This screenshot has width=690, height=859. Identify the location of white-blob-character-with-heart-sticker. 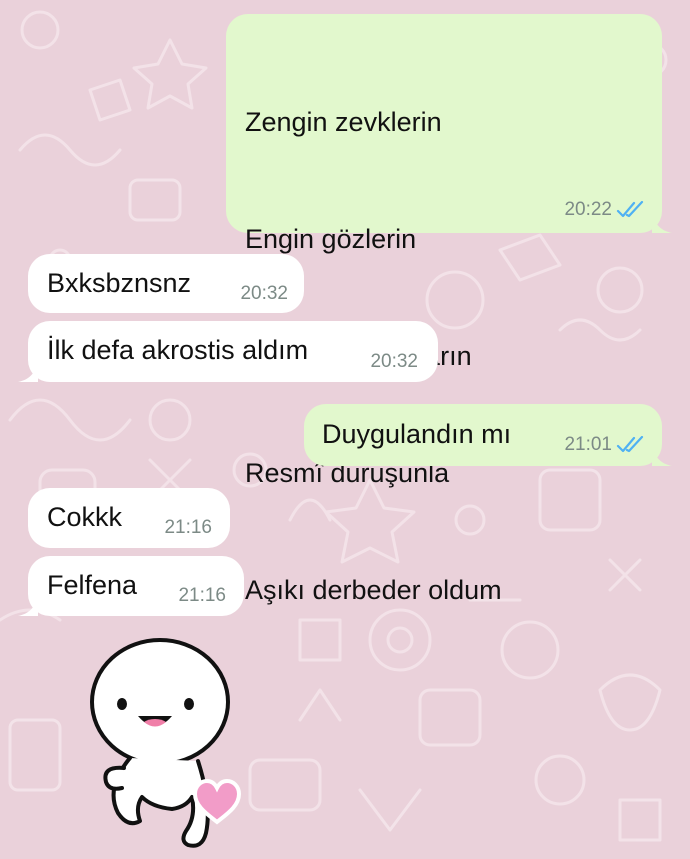
(165, 743).